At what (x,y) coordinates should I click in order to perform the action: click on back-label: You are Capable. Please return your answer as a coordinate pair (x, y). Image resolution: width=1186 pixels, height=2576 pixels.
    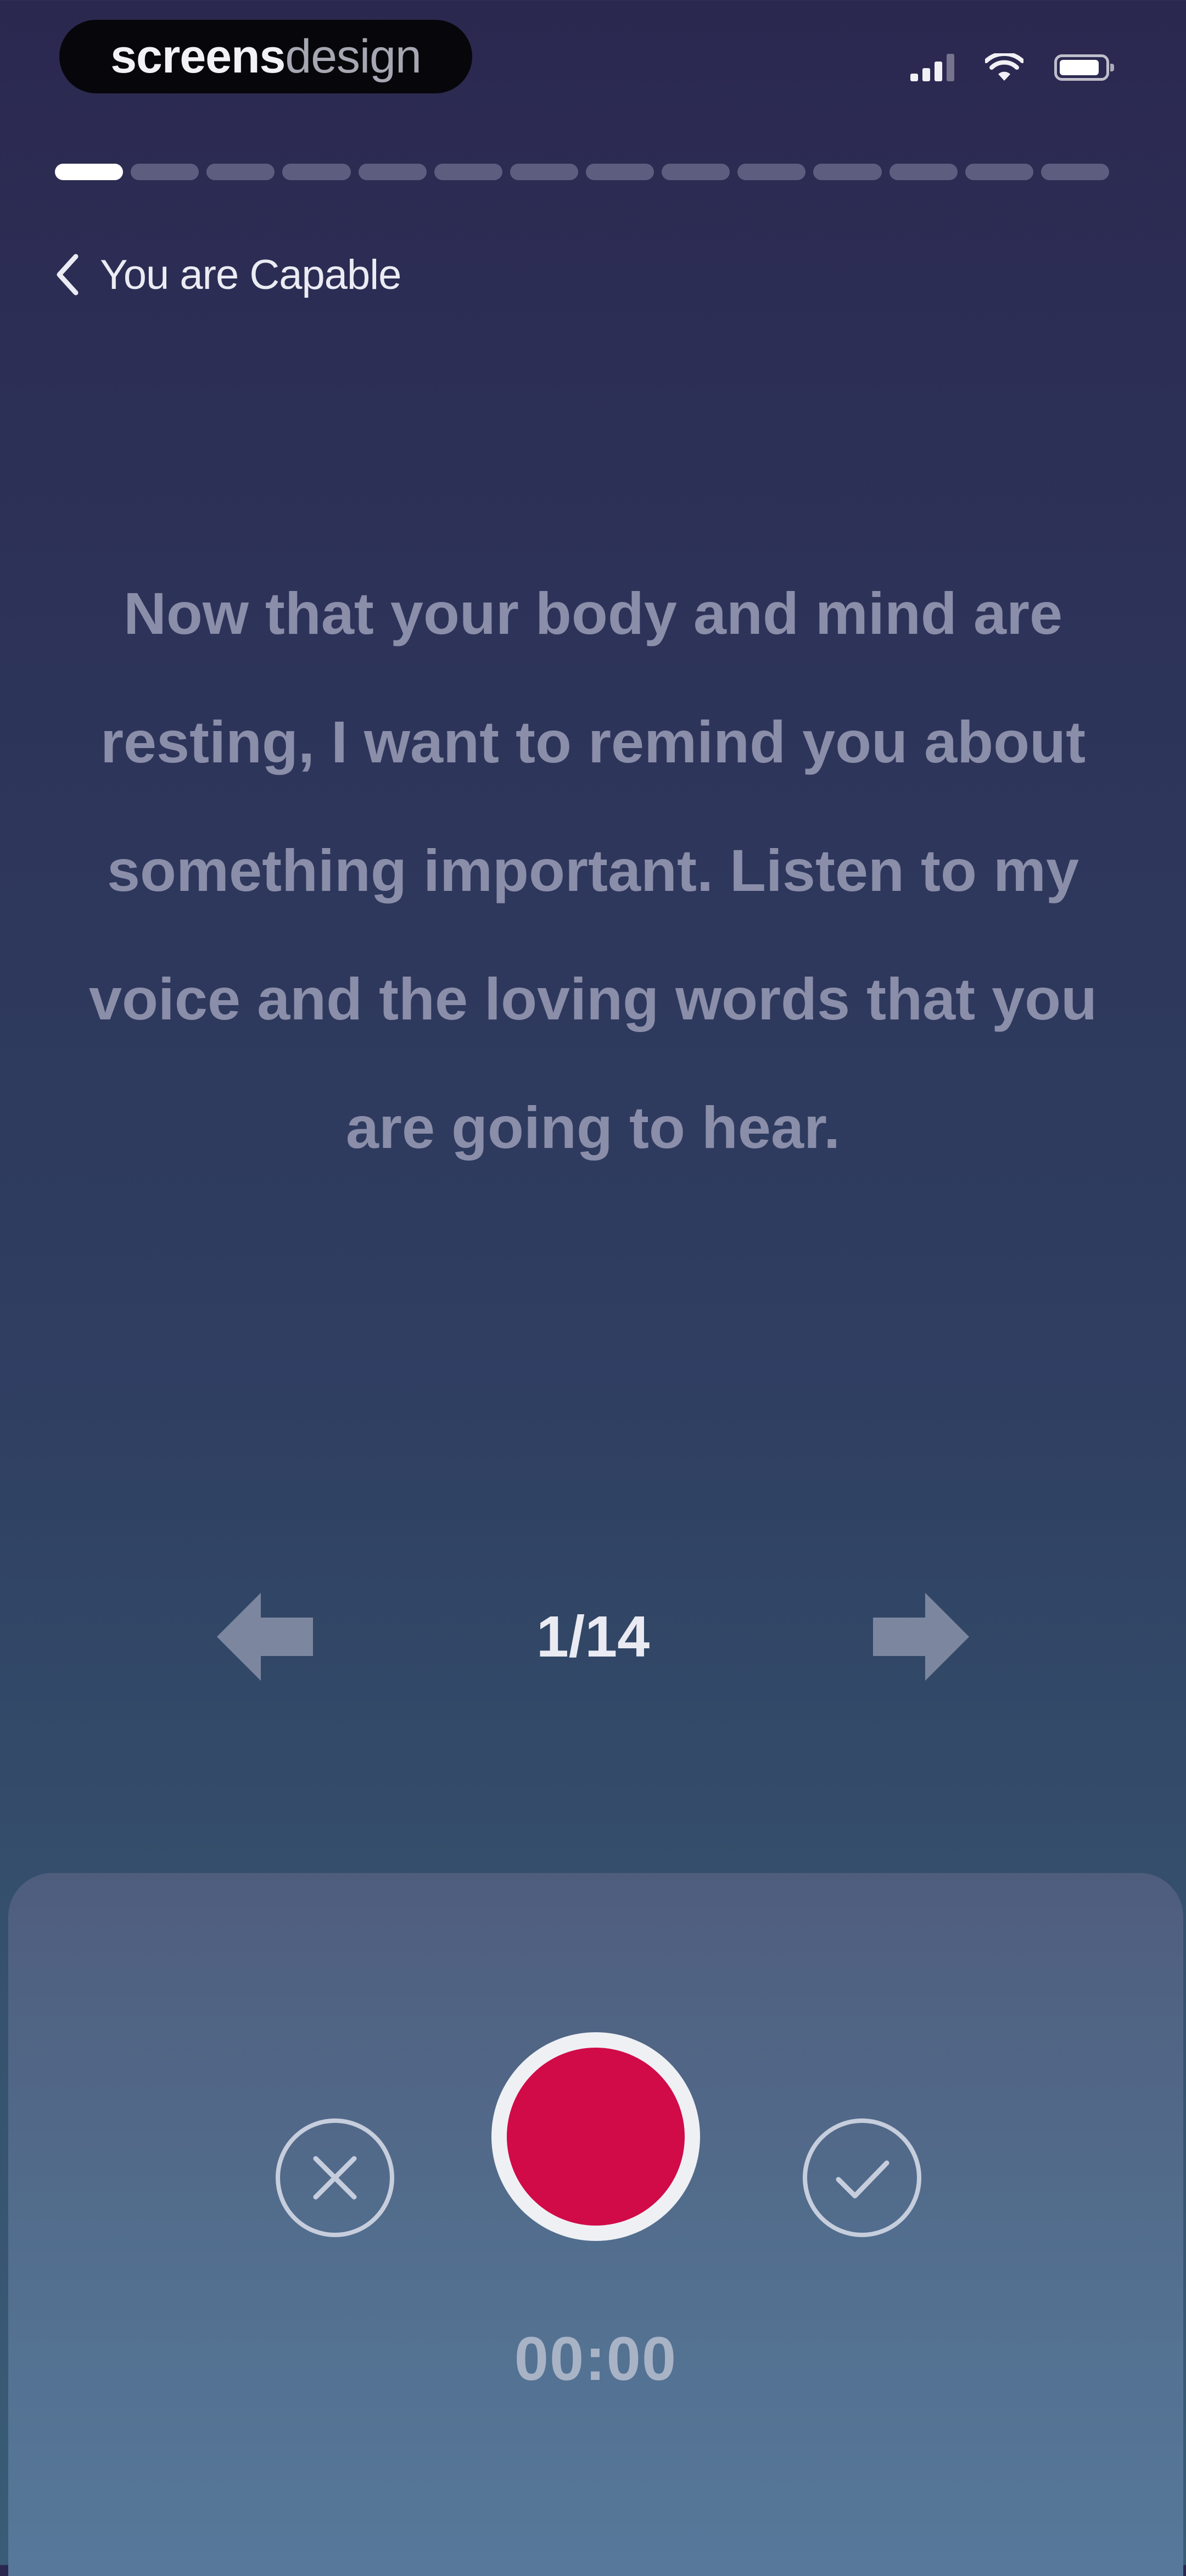
    Looking at the image, I should click on (250, 274).